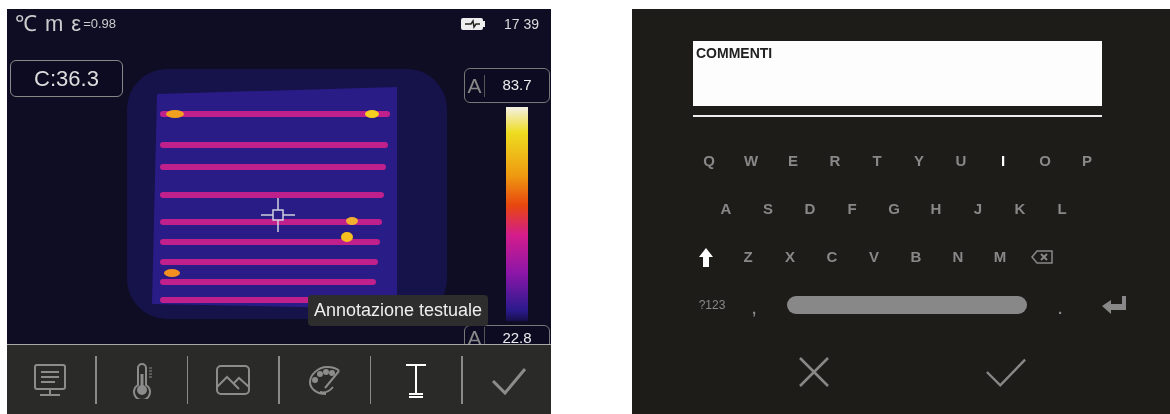 Image resolution: width=1170 pixels, height=414 pixels. What do you see at coordinates (1062, 209) in the screenshot?
I see `letter-key: L` at bounding box center [1062, 209].